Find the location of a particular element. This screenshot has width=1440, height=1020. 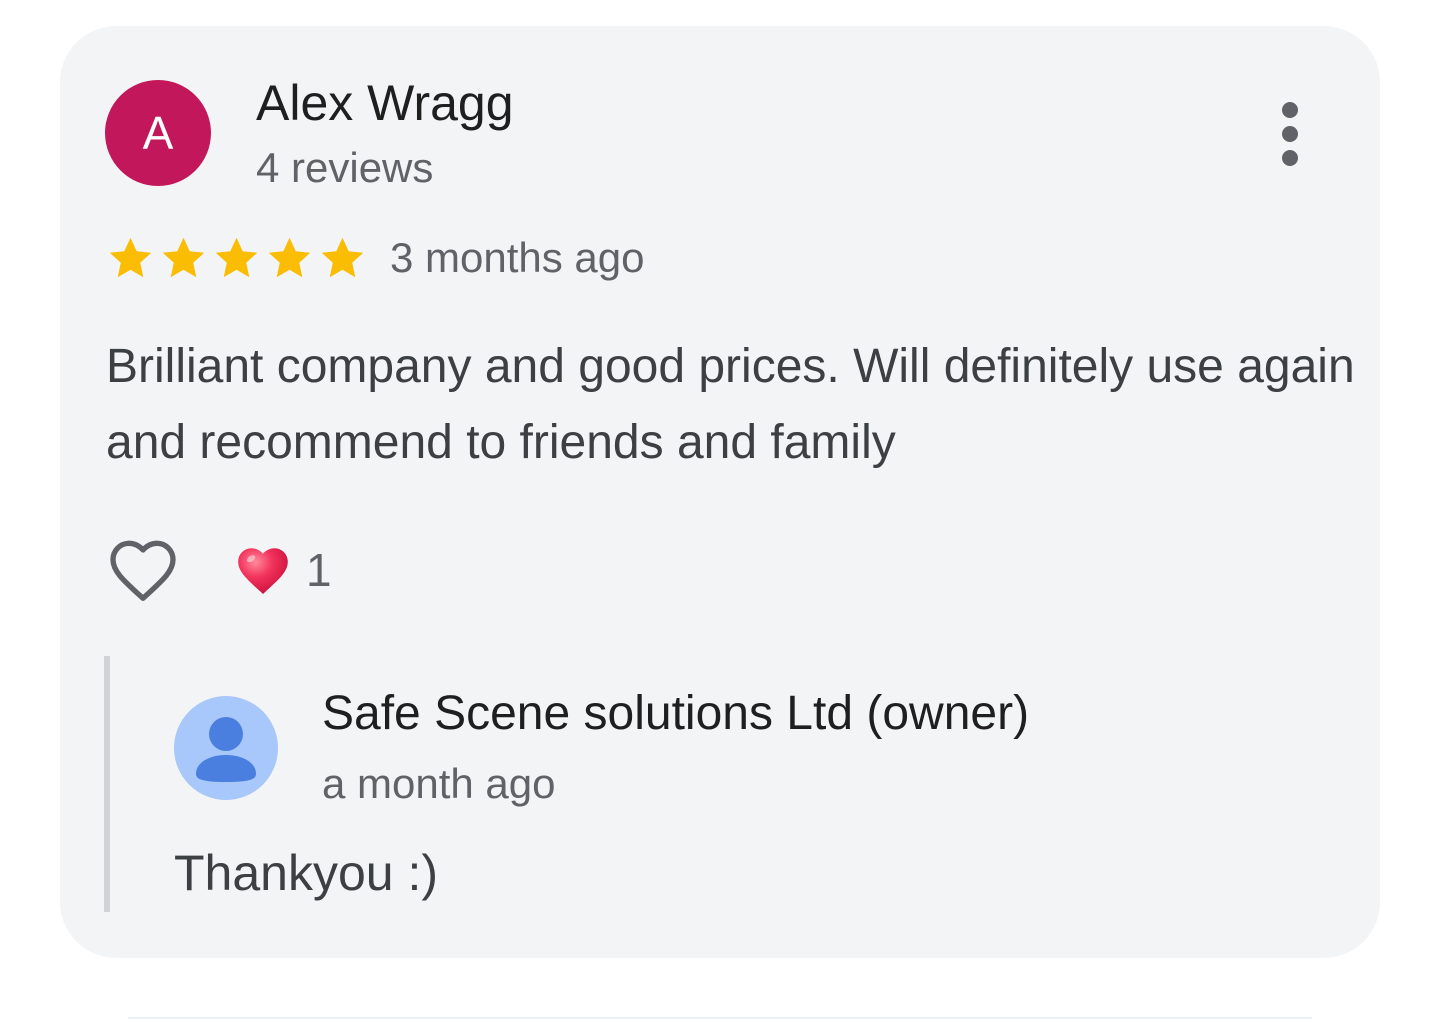

avatar-letter: A is located at coordinates (158, 133).